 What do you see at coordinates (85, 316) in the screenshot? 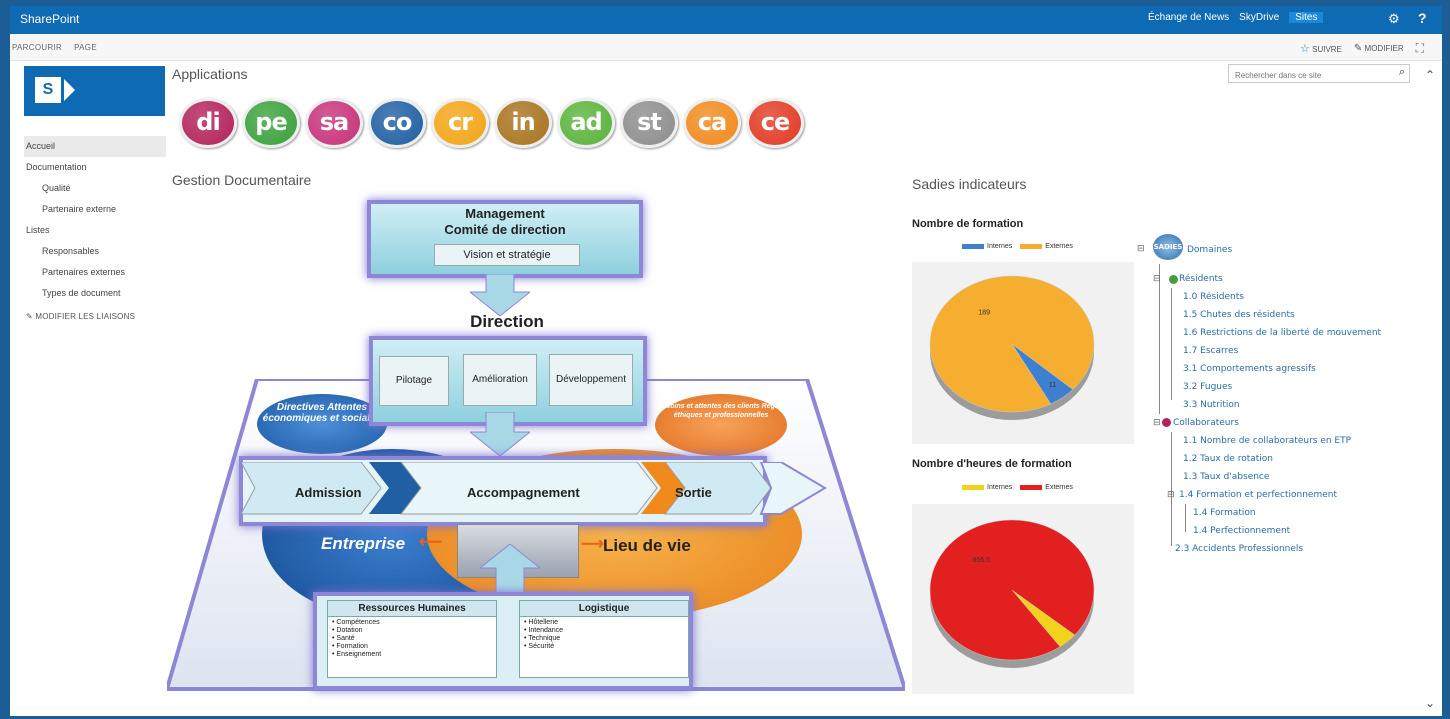
I see `edit-links-label: MODIFIER LES LIAISONS` at bounding box center [85, 316].